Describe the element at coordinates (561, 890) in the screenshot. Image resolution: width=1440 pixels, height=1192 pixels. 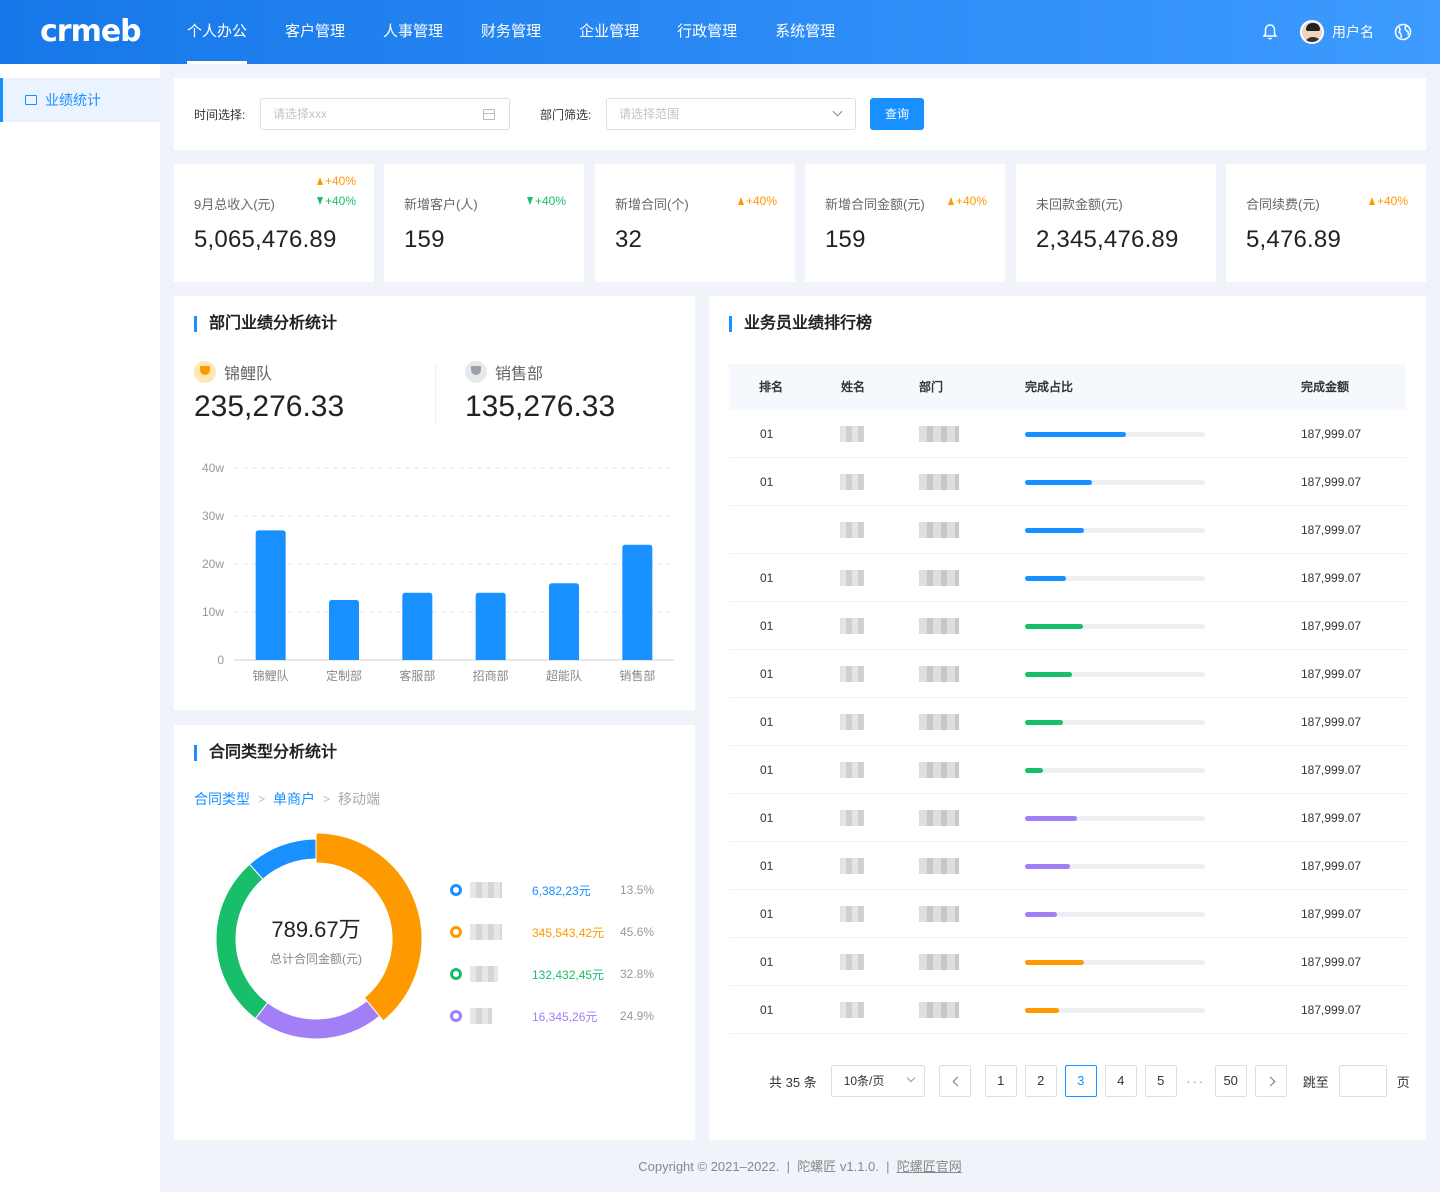
I see `legend-amount: 6,382,23元` at that location.